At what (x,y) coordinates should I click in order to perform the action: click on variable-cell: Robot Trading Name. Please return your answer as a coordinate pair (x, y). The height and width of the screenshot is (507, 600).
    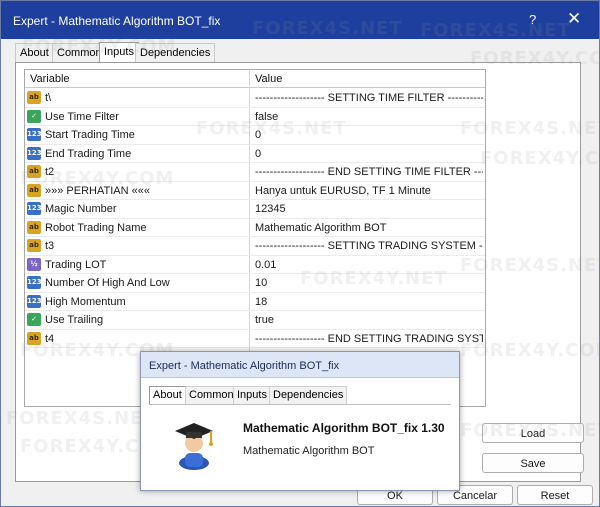
    Looking at the image, I should click on (96, 227).